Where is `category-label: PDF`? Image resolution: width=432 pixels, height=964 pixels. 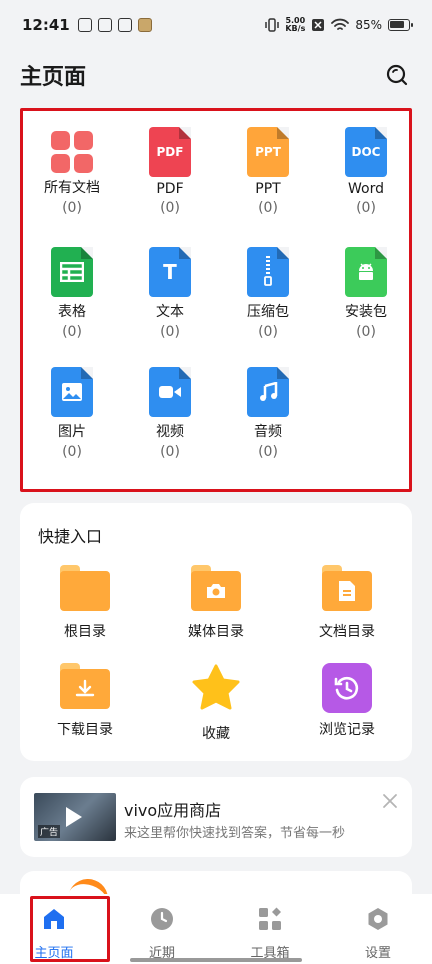
category-label: PDF is located at coordinates (170, 189).